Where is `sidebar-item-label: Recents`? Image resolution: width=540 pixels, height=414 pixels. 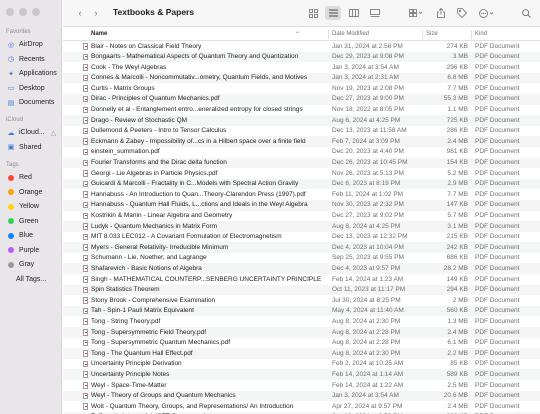 sidebar-item-label: Recents is located at coordinates (32, 59).